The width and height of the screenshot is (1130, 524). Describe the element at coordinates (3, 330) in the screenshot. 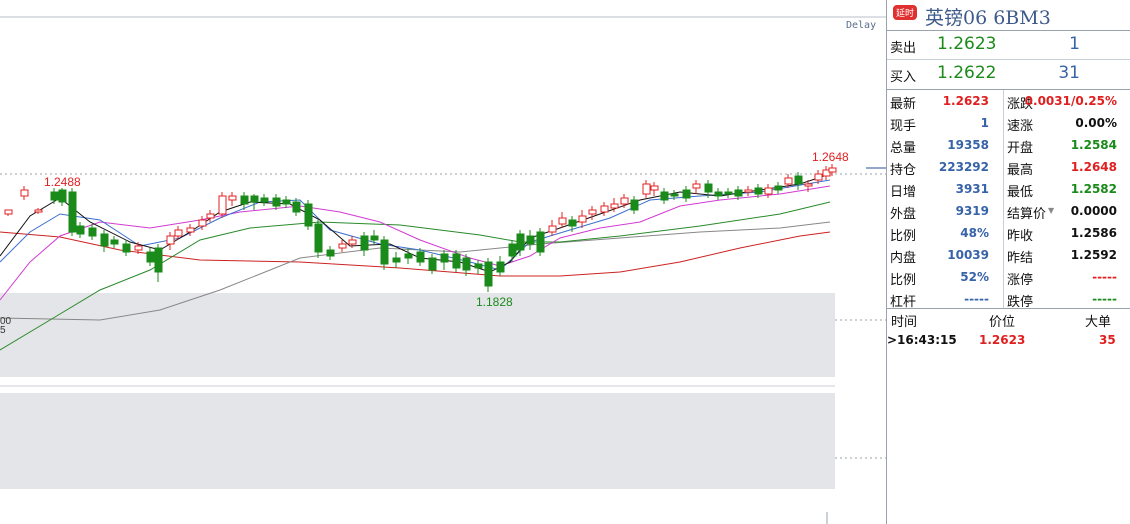

I see `axis-fragment-label: 5` at that location.